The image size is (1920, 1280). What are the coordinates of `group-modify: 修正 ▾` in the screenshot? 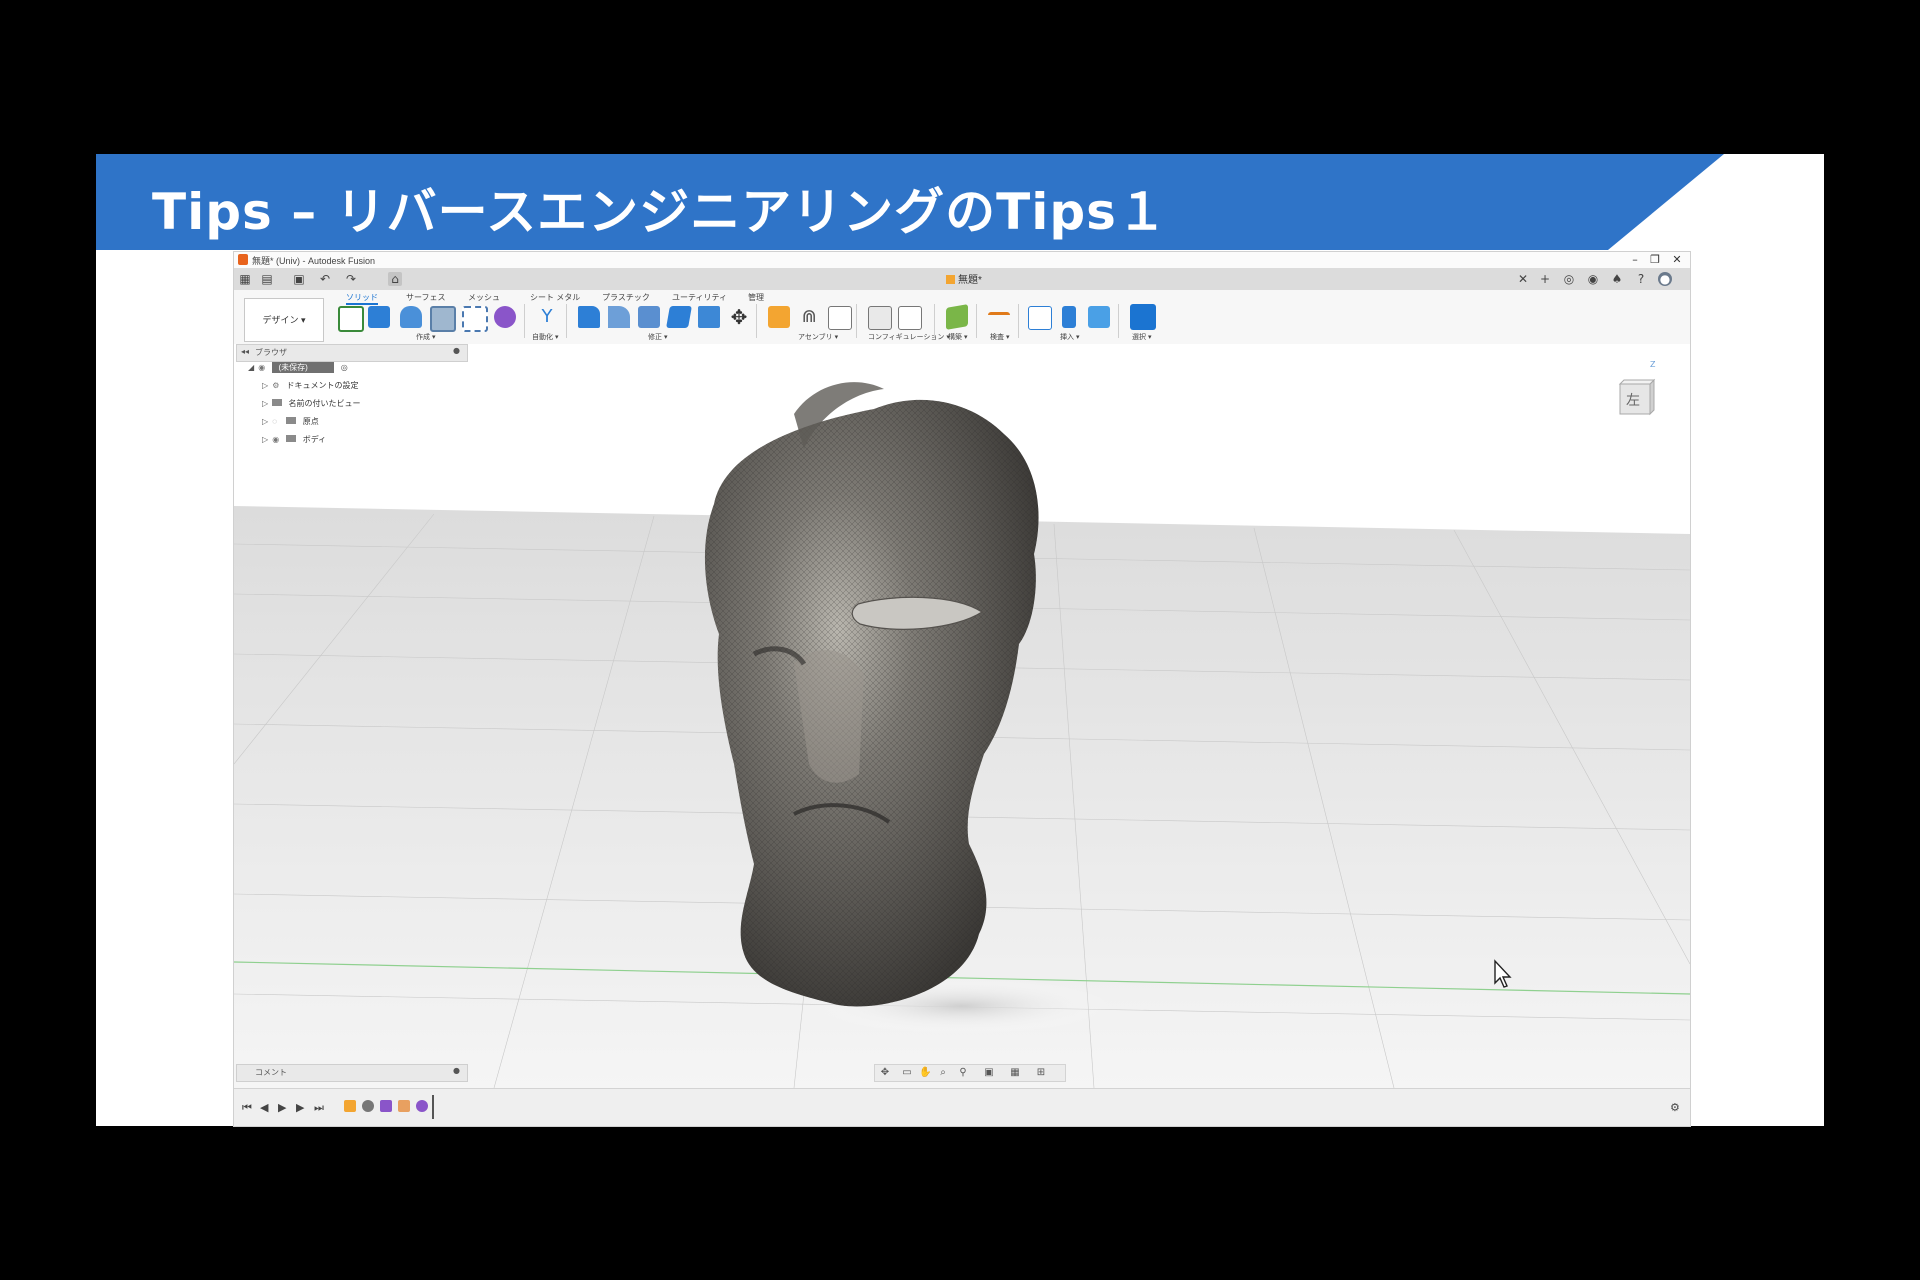 It's located at (657, 337).